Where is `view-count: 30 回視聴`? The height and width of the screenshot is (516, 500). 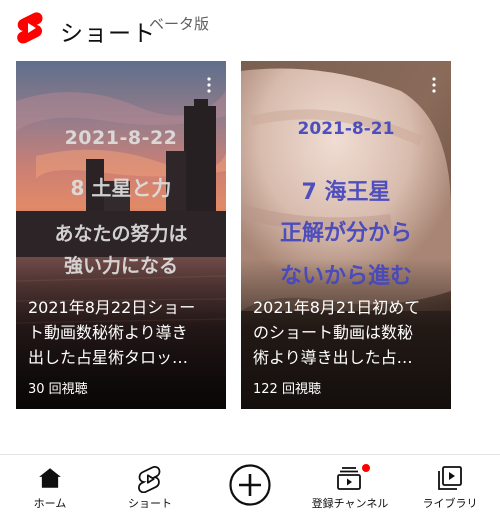
view-count: 30 回視聴 is located at coordinates (58, 389).